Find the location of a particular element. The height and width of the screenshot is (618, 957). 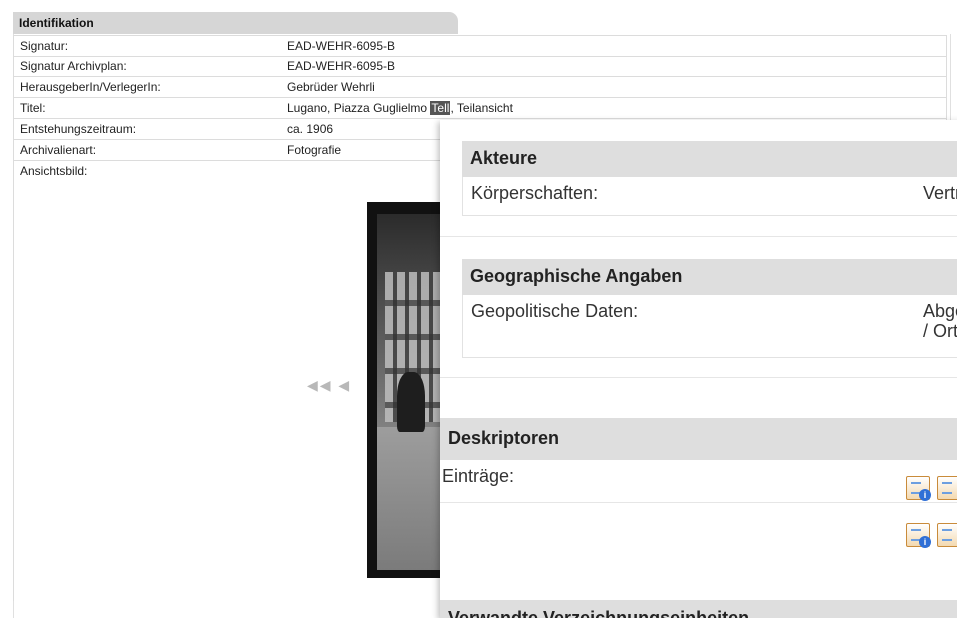

row-label: Titel: is located at coordinates (33, 108).